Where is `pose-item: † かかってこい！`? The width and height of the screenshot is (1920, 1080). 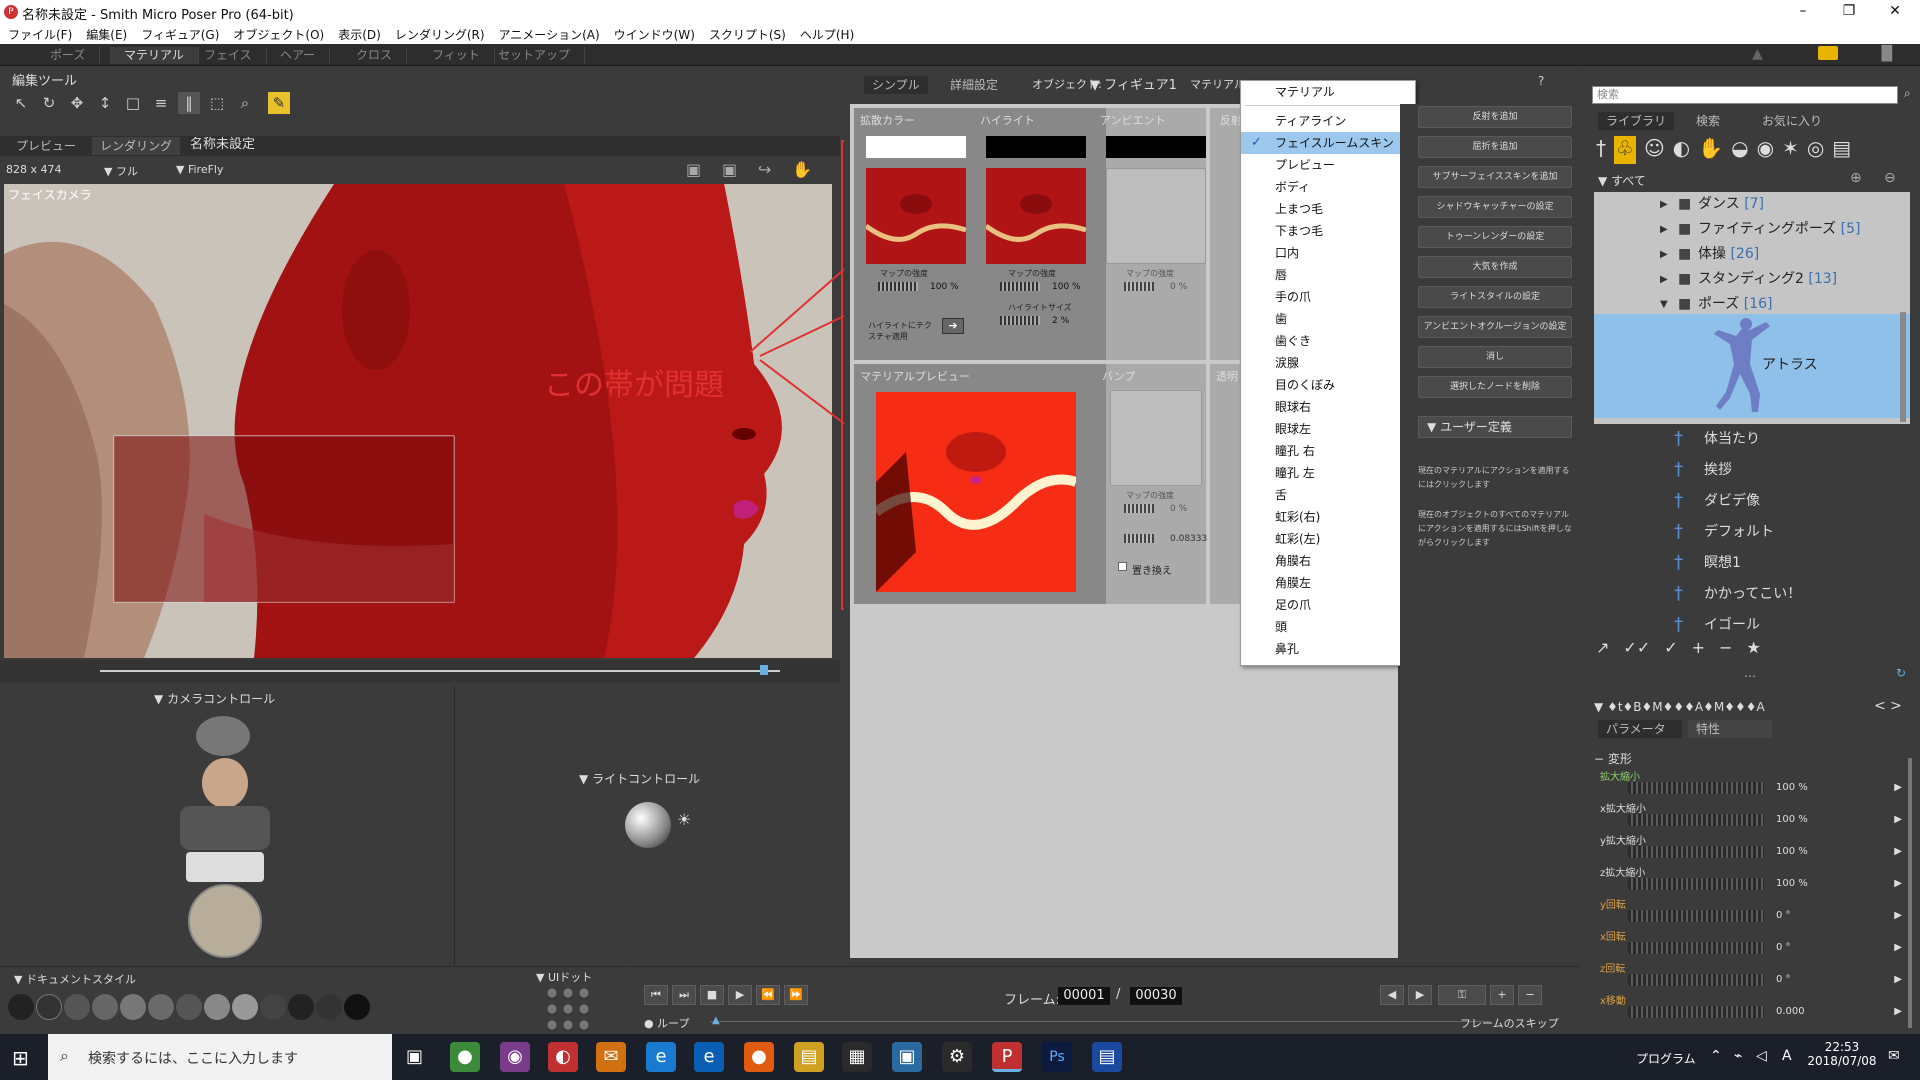
pose-item: † かかってこい！ is located at coordinates (1752, 594).